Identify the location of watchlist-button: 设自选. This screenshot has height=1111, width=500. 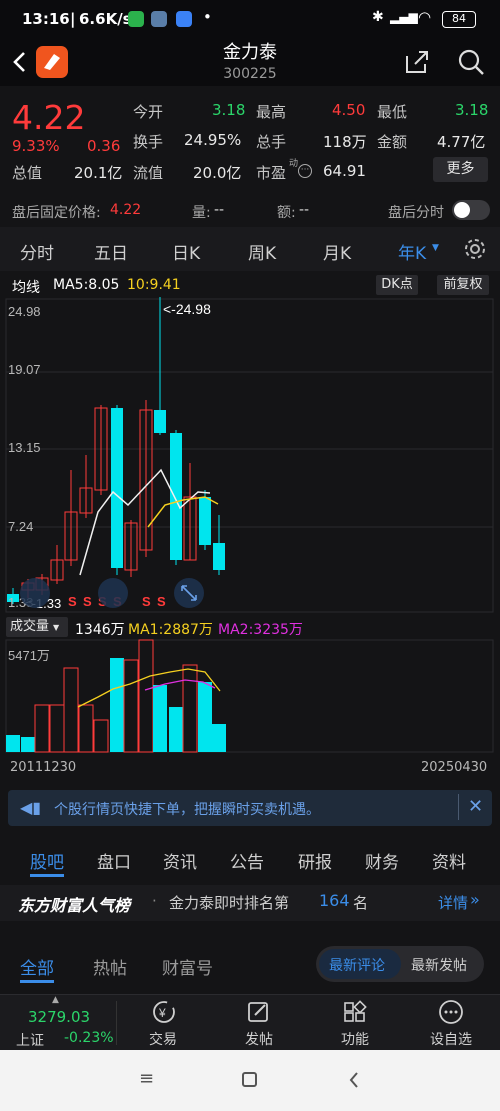
(451, 1039).